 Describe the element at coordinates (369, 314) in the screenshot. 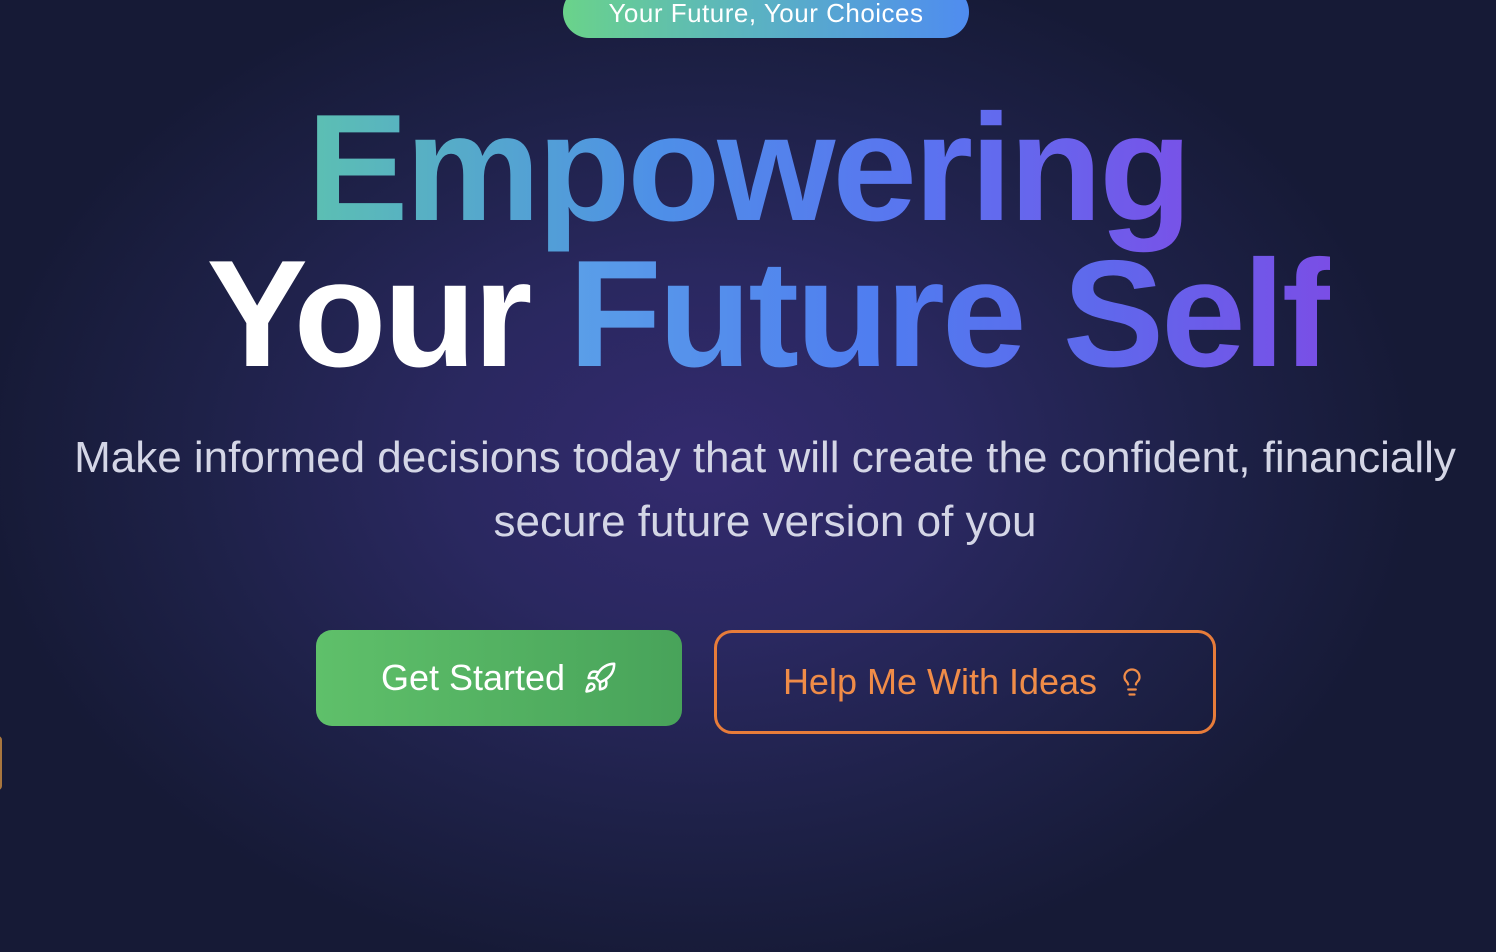

I see `hero-title-your: Your` at that location.